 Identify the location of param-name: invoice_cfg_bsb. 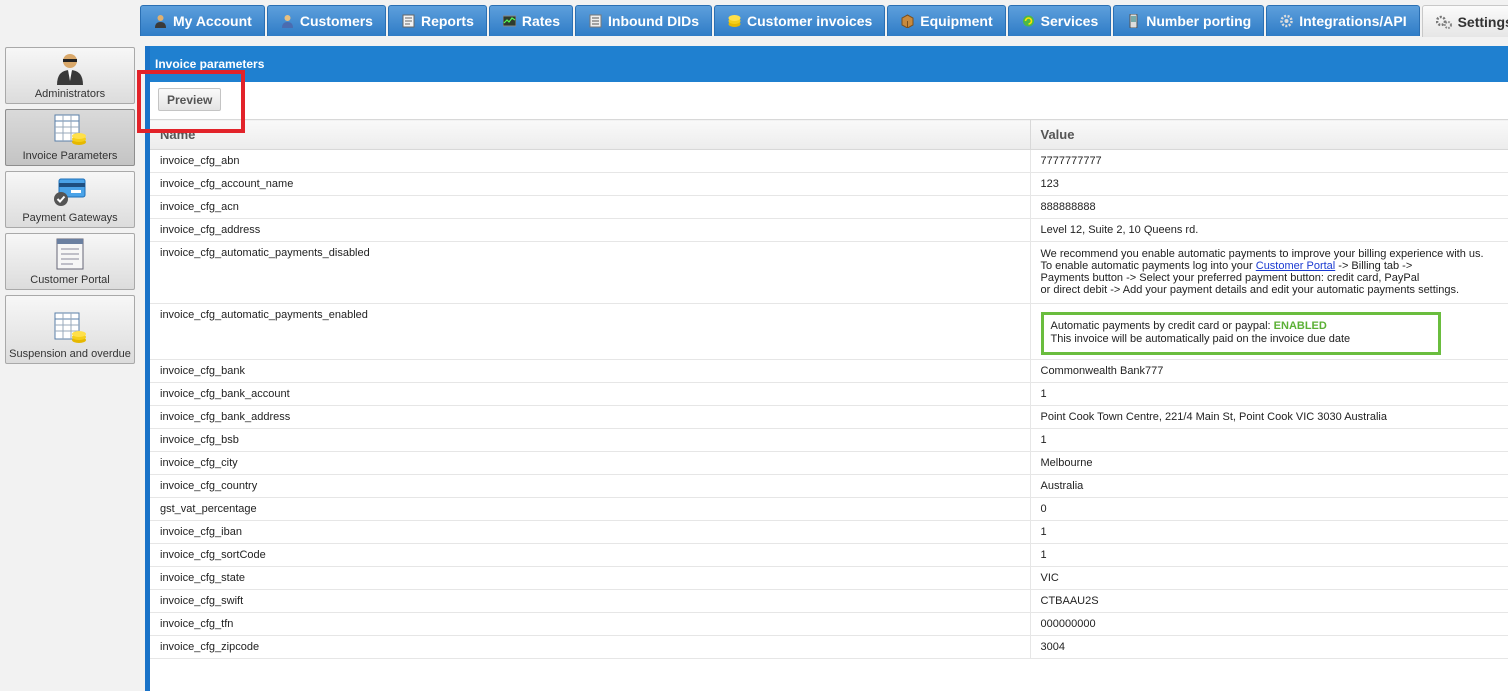
(590, 440).